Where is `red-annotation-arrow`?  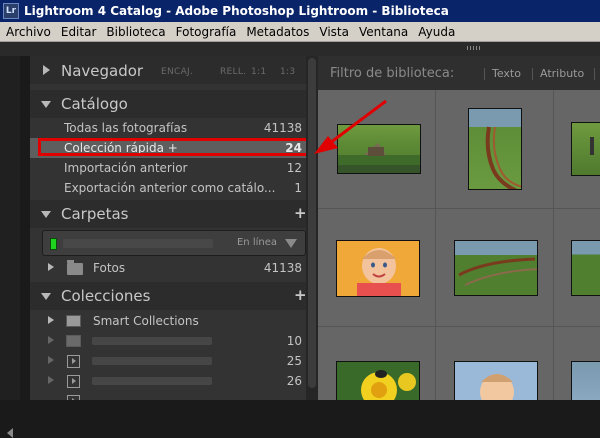 red-annotation-arrow is located at coordinates (350, 126).